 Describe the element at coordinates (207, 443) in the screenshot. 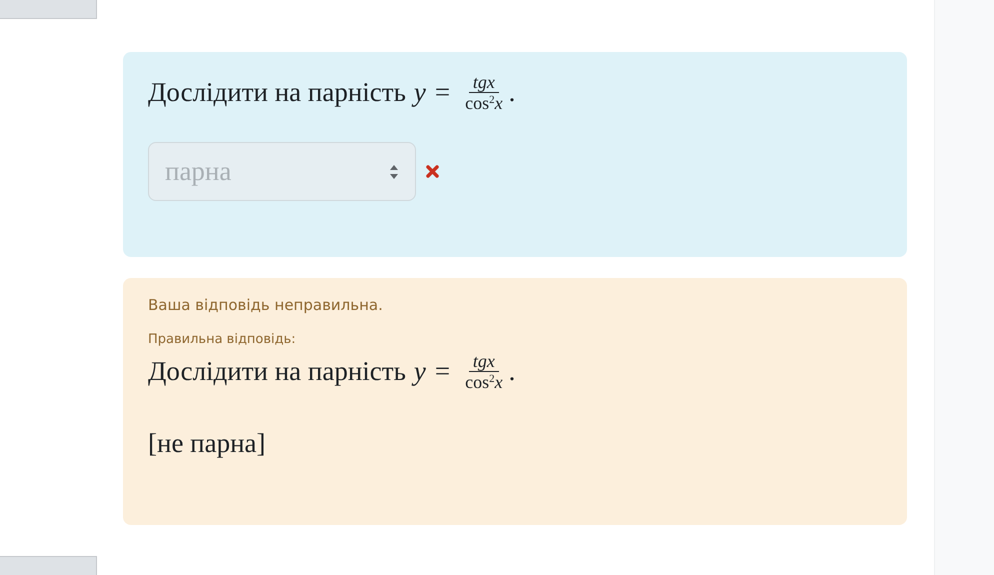

I see `right-answer-text: [не парна]` at that location.